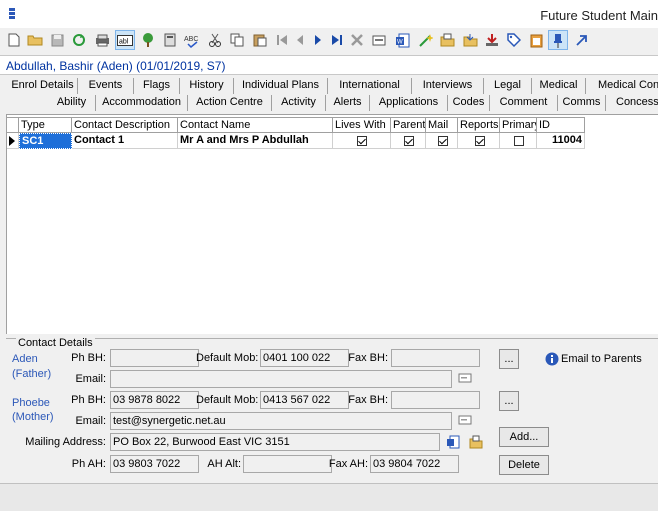  What do you see at coordinates (408, 125) in the screenshot?
I see `column-header-parent: Parent` at bounding box center [408, 125].